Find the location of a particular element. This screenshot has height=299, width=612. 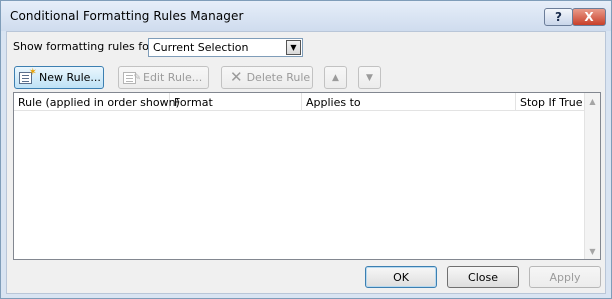

help-button: ? is located at coordinates (558, 17).